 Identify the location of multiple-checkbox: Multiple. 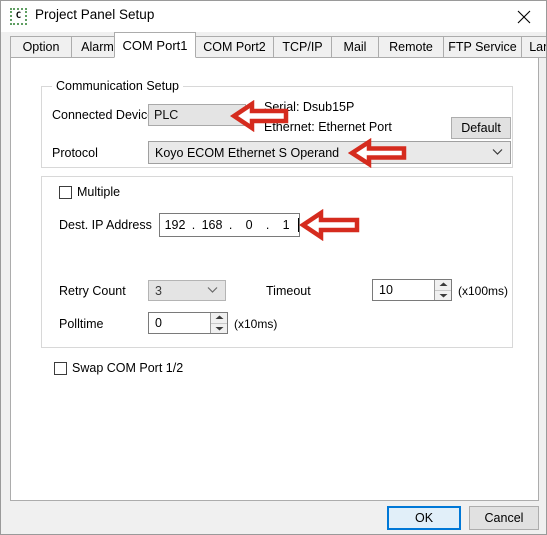
(89, 192).